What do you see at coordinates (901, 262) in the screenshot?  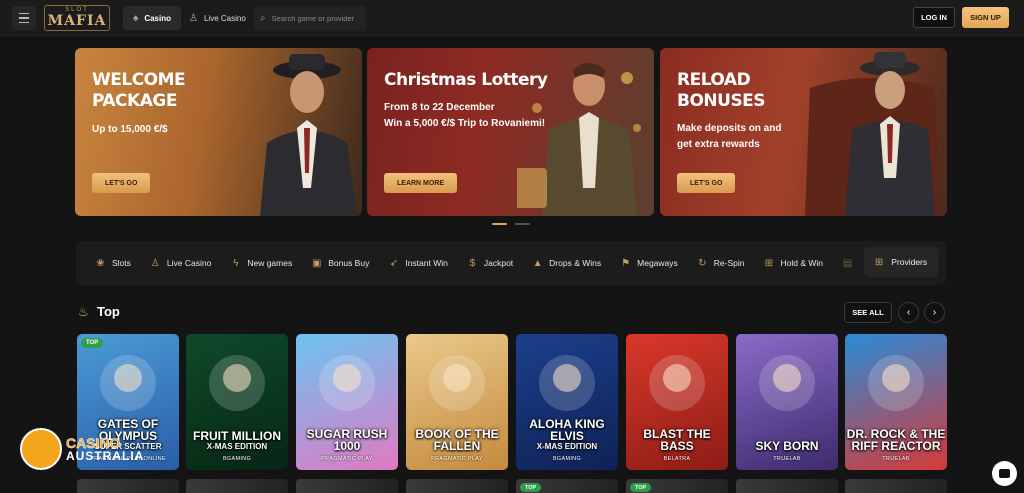 I see `providers-button: ⊞ Providers` at bounding box center [901, 262].